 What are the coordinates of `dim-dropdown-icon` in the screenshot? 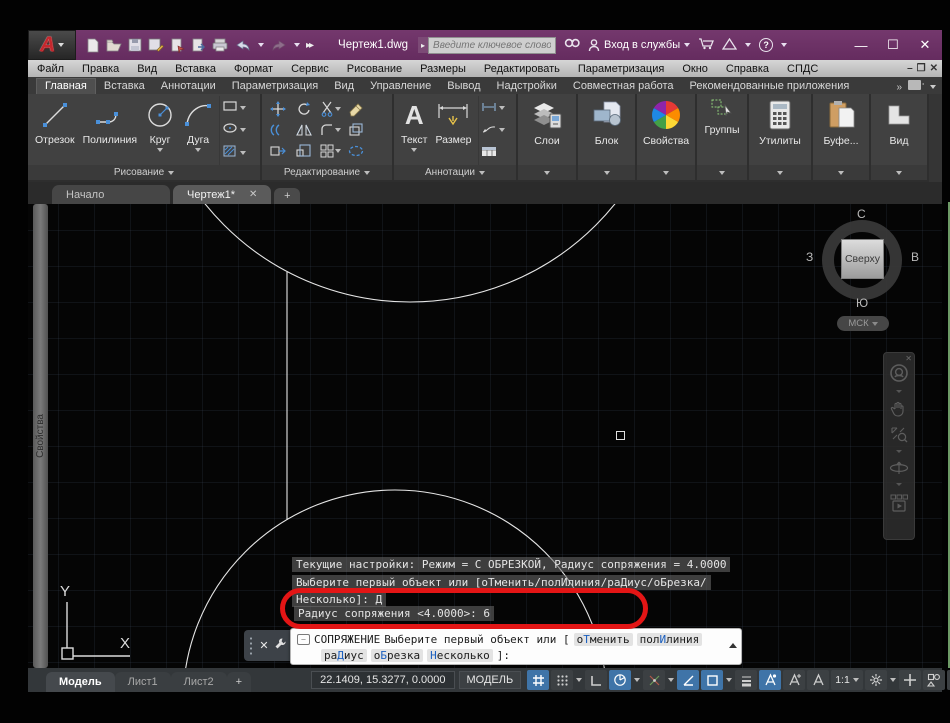 It's located at (501, 108).